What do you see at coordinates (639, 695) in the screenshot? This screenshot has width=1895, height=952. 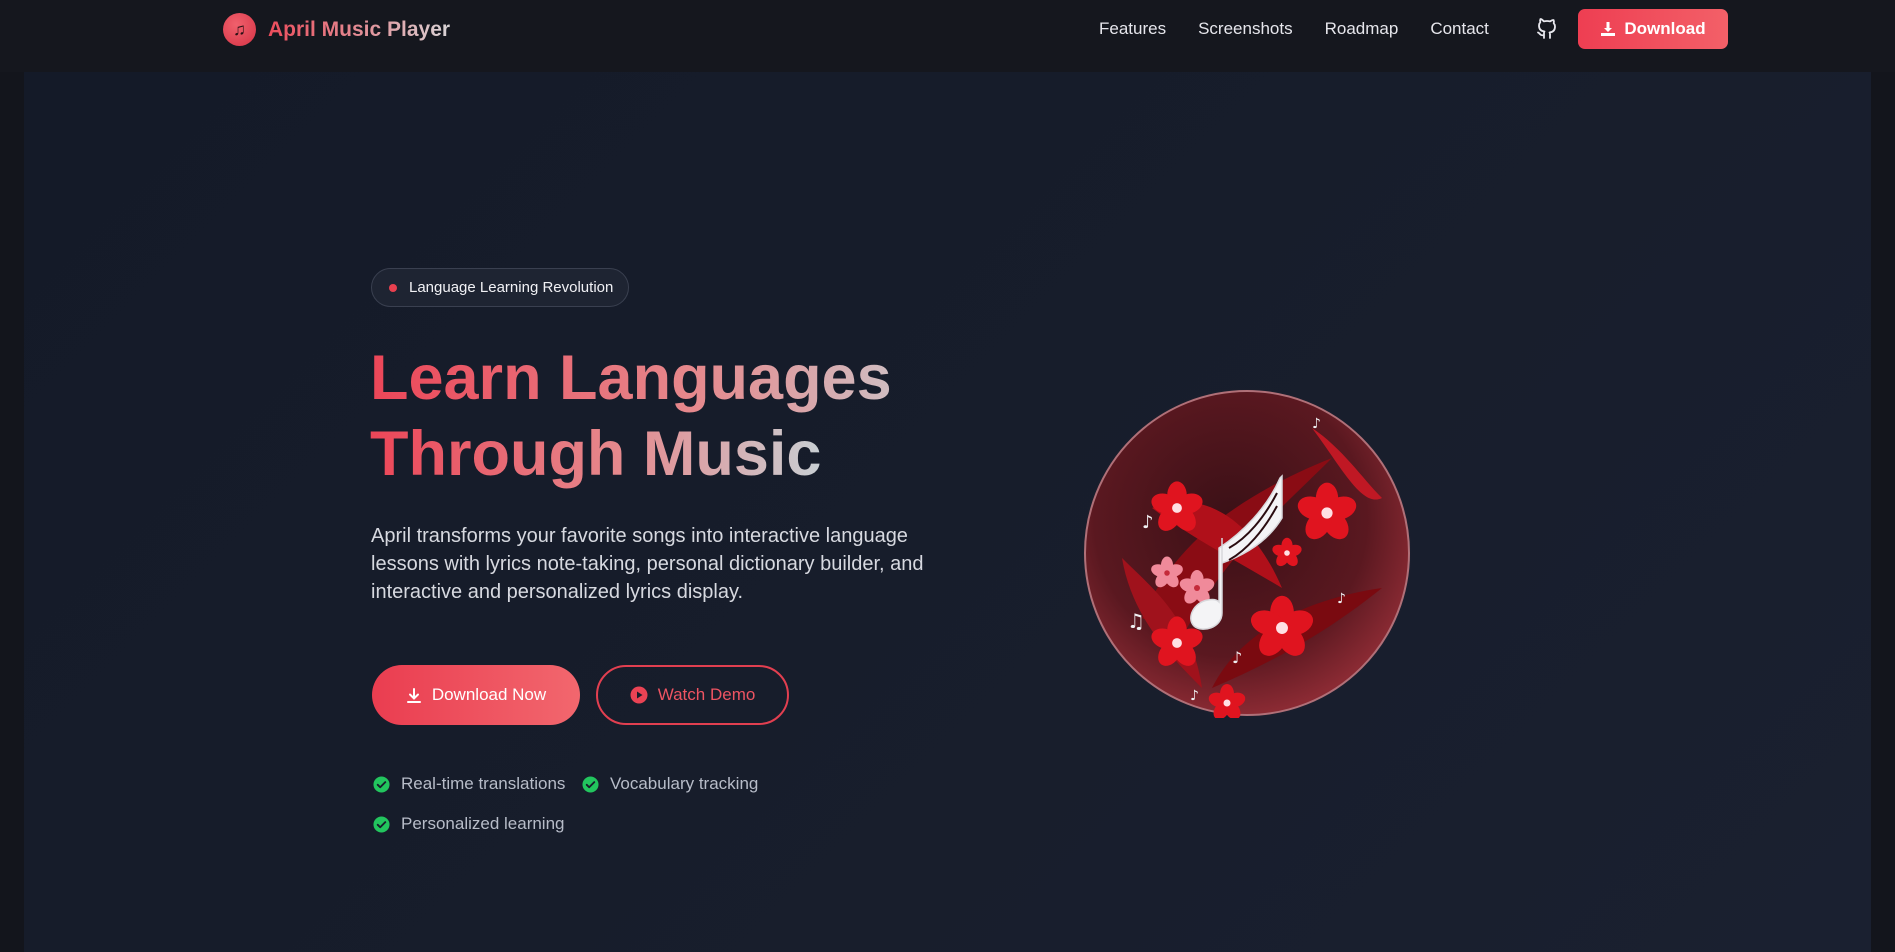 I see `play-circle-icon` at bounding box center [639, 695].